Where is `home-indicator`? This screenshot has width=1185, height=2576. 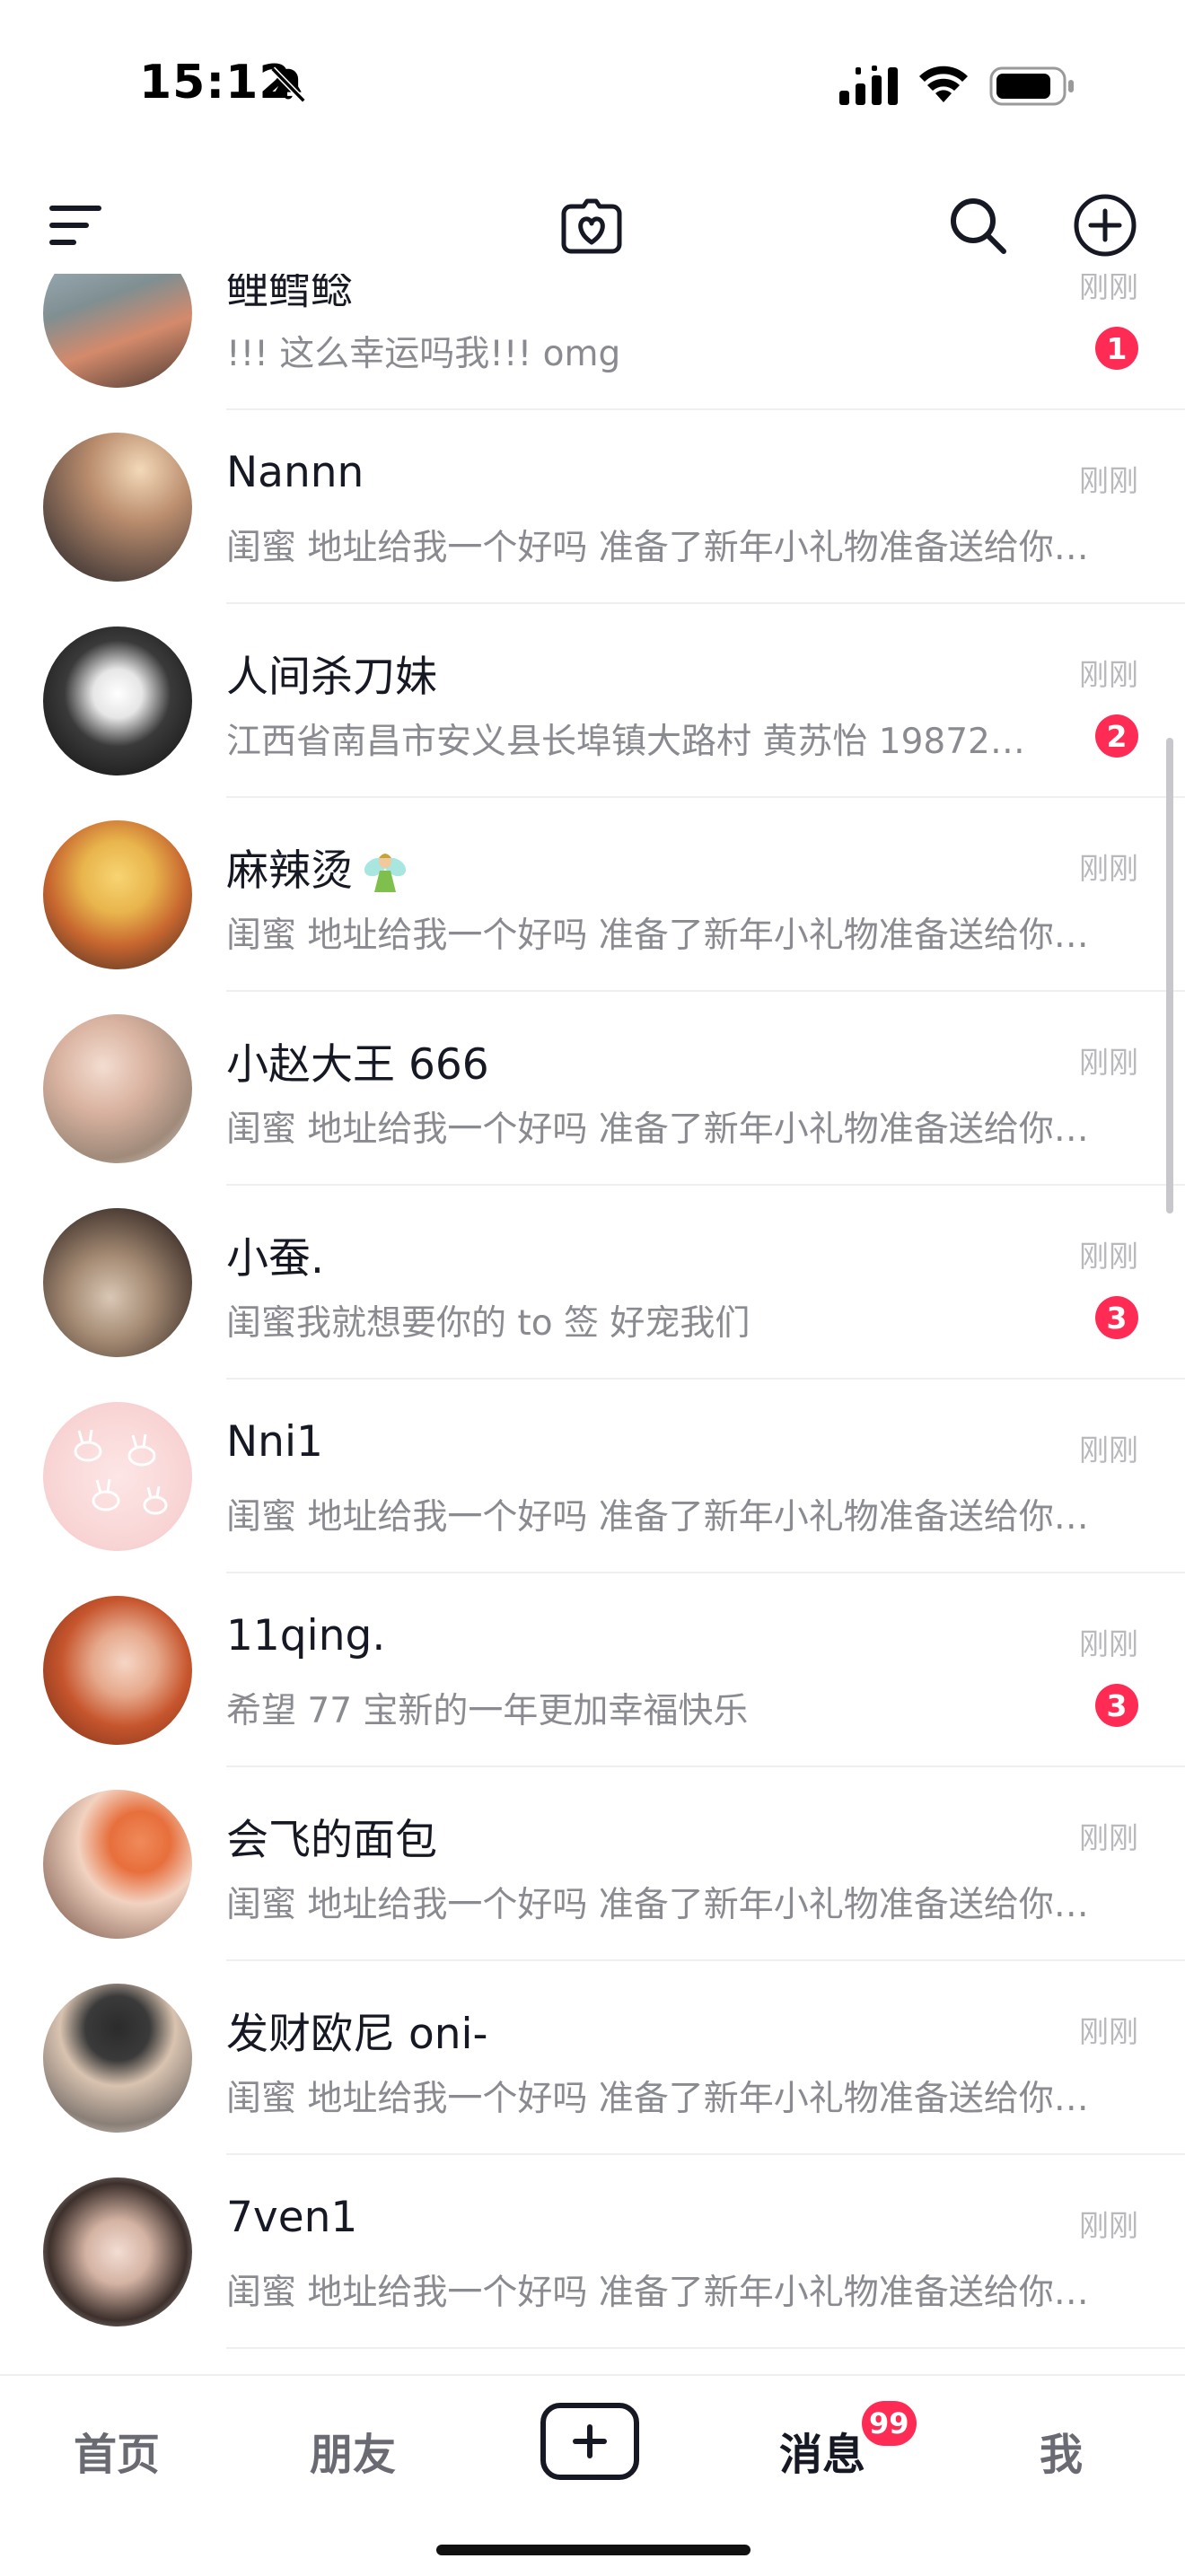 home-indicator is located at coordinates (593, 2550).